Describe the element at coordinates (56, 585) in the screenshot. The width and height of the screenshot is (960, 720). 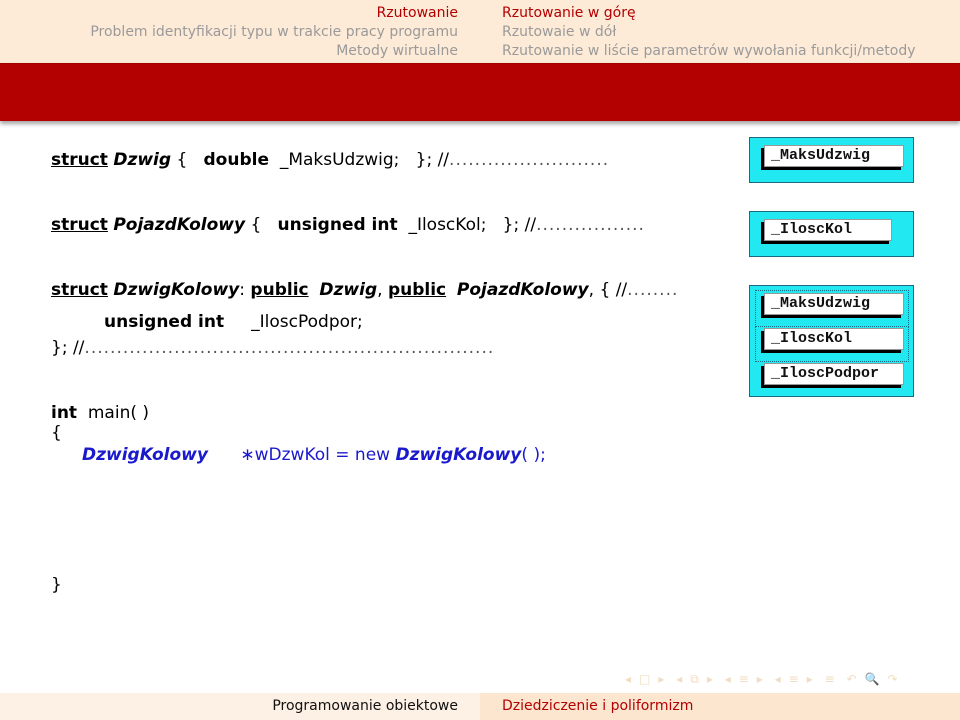
I see `code-main-close-brace: }` at that location.